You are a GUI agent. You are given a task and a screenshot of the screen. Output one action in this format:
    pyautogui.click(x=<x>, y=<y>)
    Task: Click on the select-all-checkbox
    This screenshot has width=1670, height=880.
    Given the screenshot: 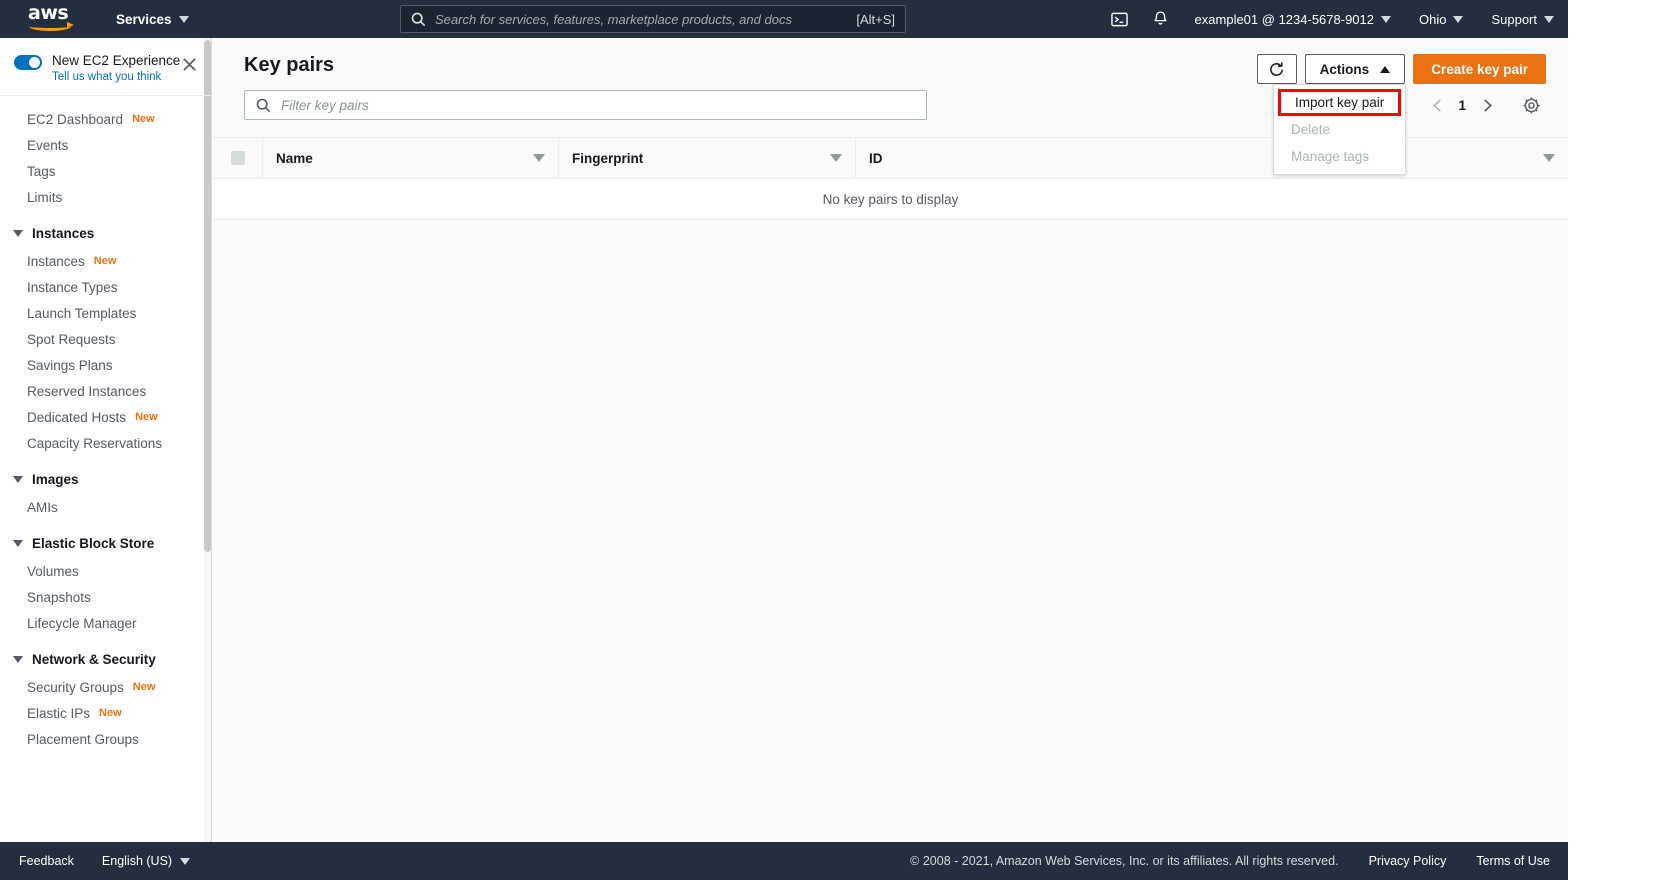 What is the action you would take?
    pyautogui.click(x=237, y=158)
    